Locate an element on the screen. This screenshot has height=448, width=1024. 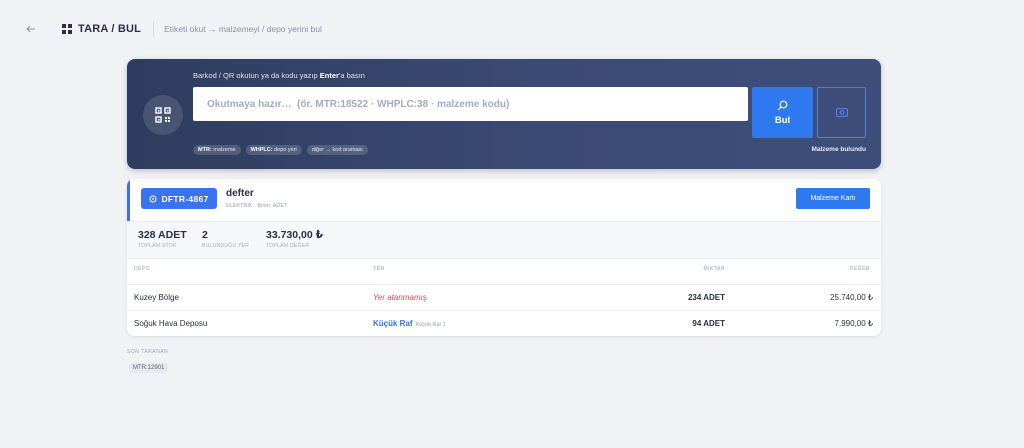
find-button: Bul is located at coordinates (782, 112).